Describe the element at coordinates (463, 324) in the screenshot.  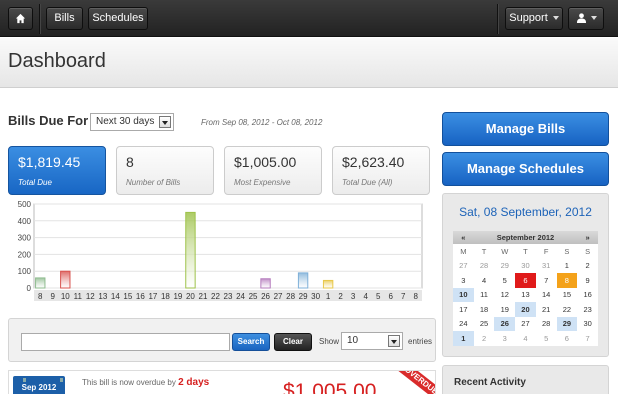
I see `calendar-day: 24` at that location.